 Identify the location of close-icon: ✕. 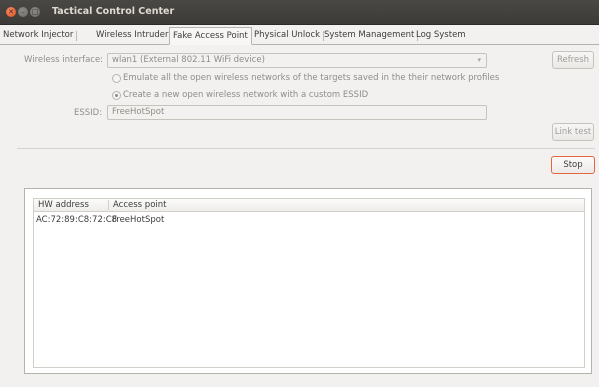
(11, 12).